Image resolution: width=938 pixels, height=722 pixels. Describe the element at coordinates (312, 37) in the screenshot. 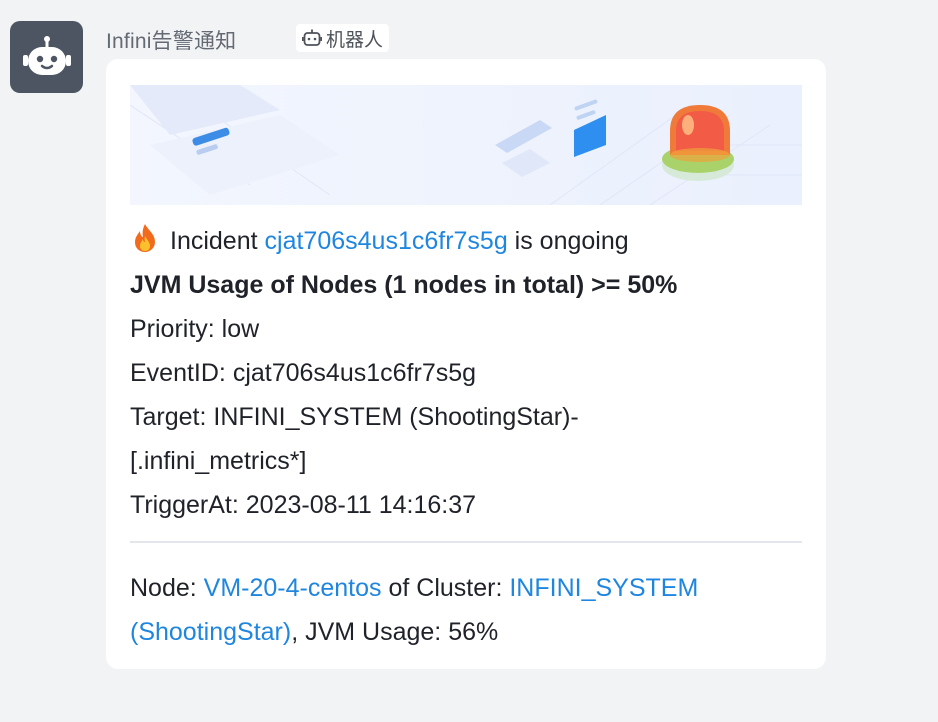

I see `robot-small-icon` at that location.